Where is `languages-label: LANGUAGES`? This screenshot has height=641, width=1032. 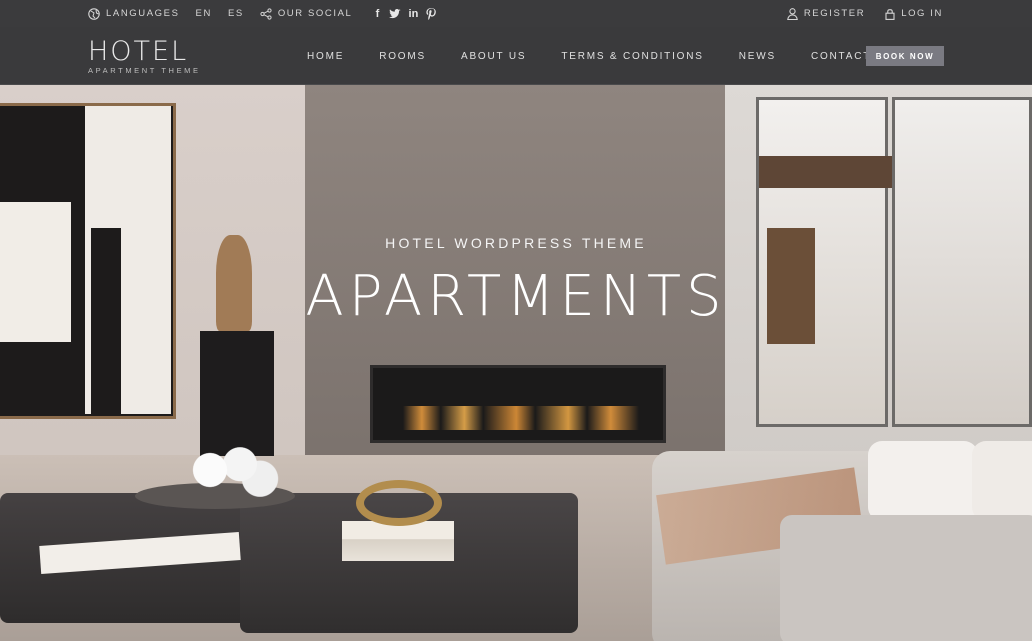
languages-label: LANGUAGES is located at coordinates (143, 13).